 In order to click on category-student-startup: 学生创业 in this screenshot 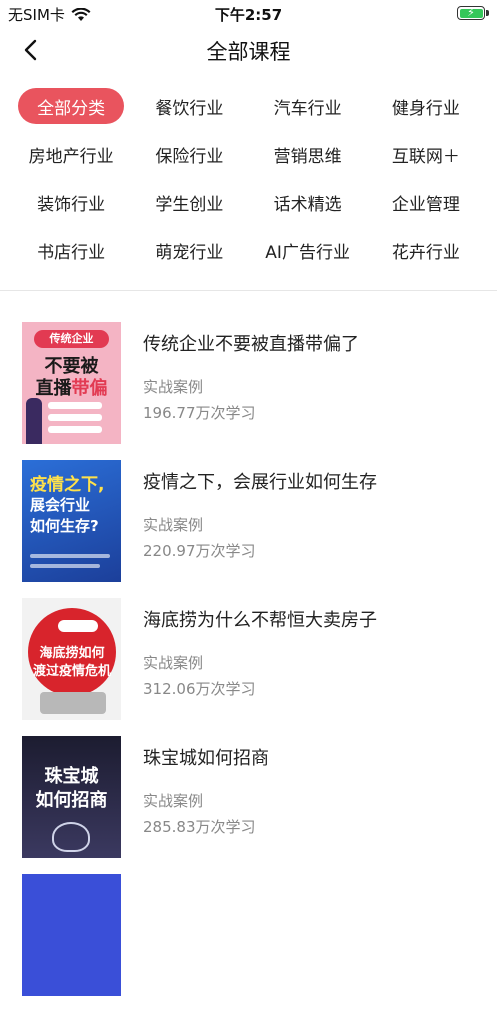, I will do `click(189, 202)`.